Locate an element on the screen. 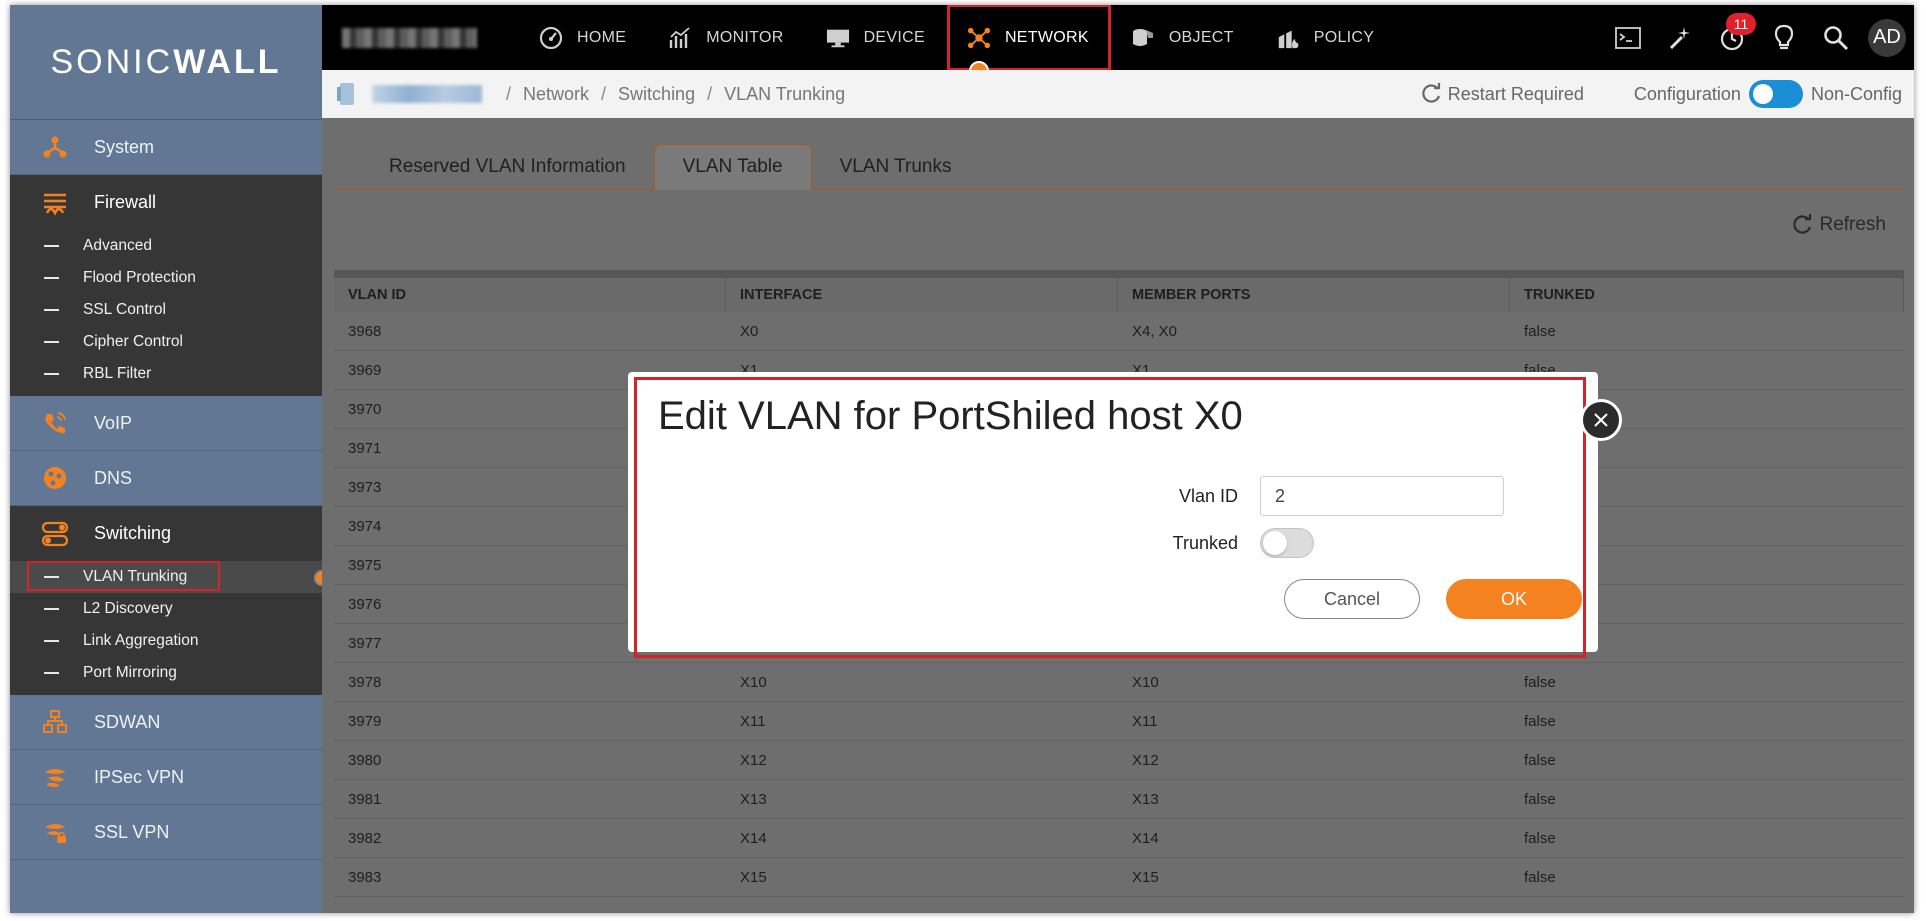  nav-policy: POLICY is located at coordinates (1326, 37).